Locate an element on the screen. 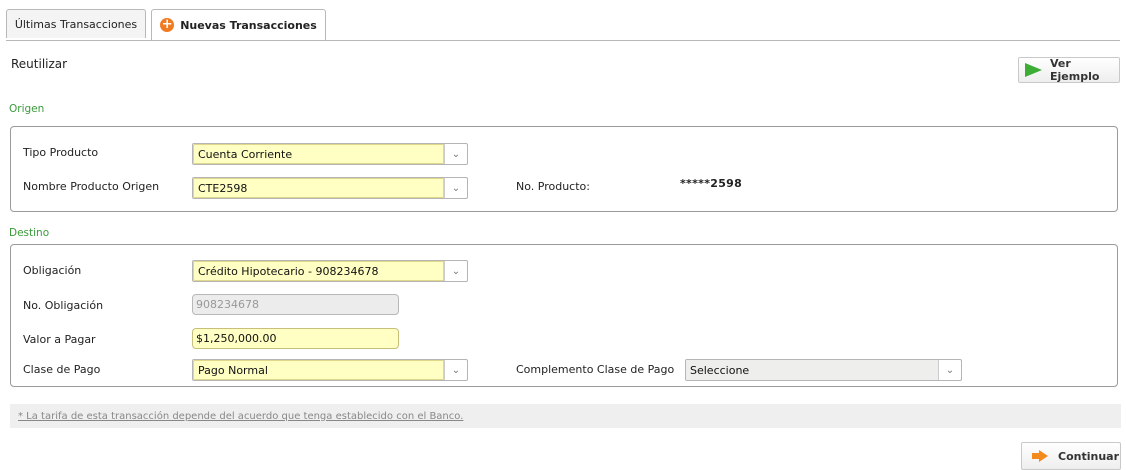 The image size is (1126, 470). ver-ejemplo-button: Ver Ejemplo is located at coordinates (1069, 70).